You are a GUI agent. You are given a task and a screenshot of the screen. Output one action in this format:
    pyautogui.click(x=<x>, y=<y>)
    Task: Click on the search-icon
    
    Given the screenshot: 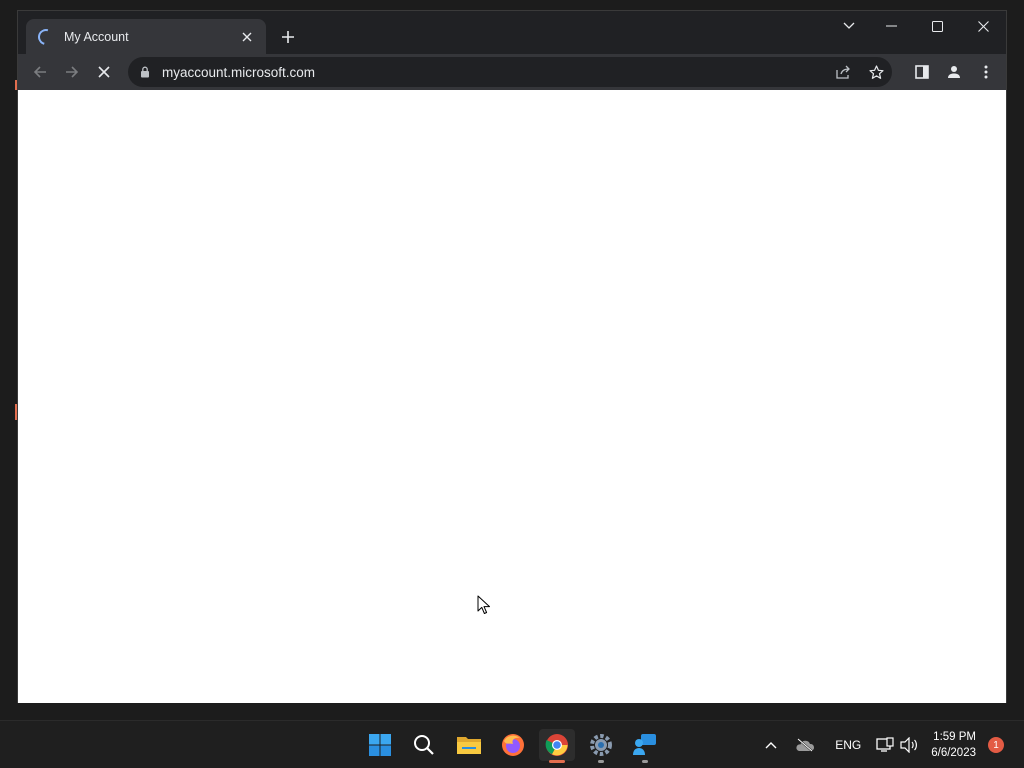 What is the action you would take?
    pyautogui.click(x=424, y=745)
    